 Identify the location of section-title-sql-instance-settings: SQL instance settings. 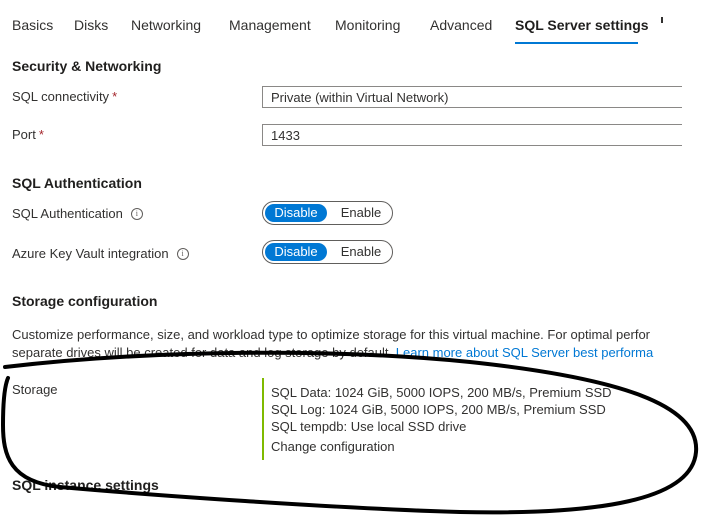
(85, 485).